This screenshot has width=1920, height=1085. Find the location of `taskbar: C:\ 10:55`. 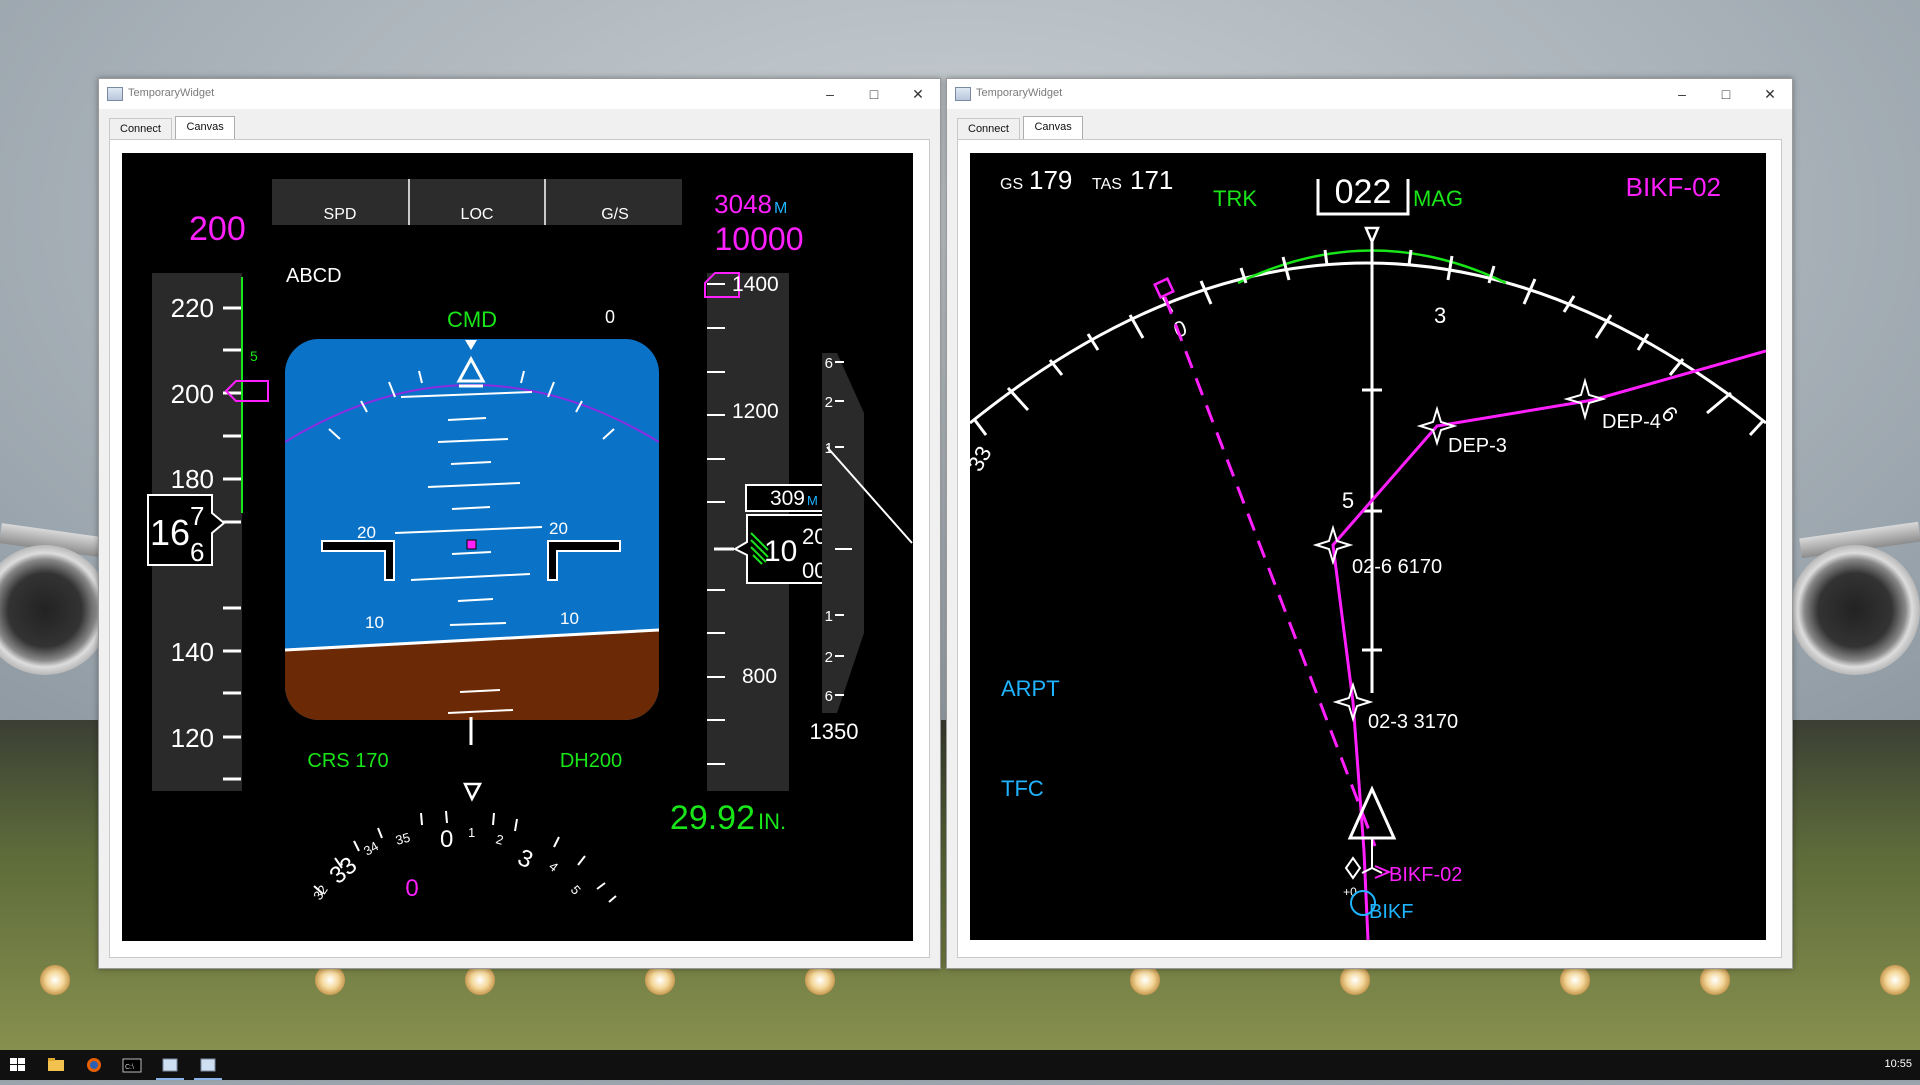

taskbar: C:\ 10:55 is located at coordinates (960, 1065).